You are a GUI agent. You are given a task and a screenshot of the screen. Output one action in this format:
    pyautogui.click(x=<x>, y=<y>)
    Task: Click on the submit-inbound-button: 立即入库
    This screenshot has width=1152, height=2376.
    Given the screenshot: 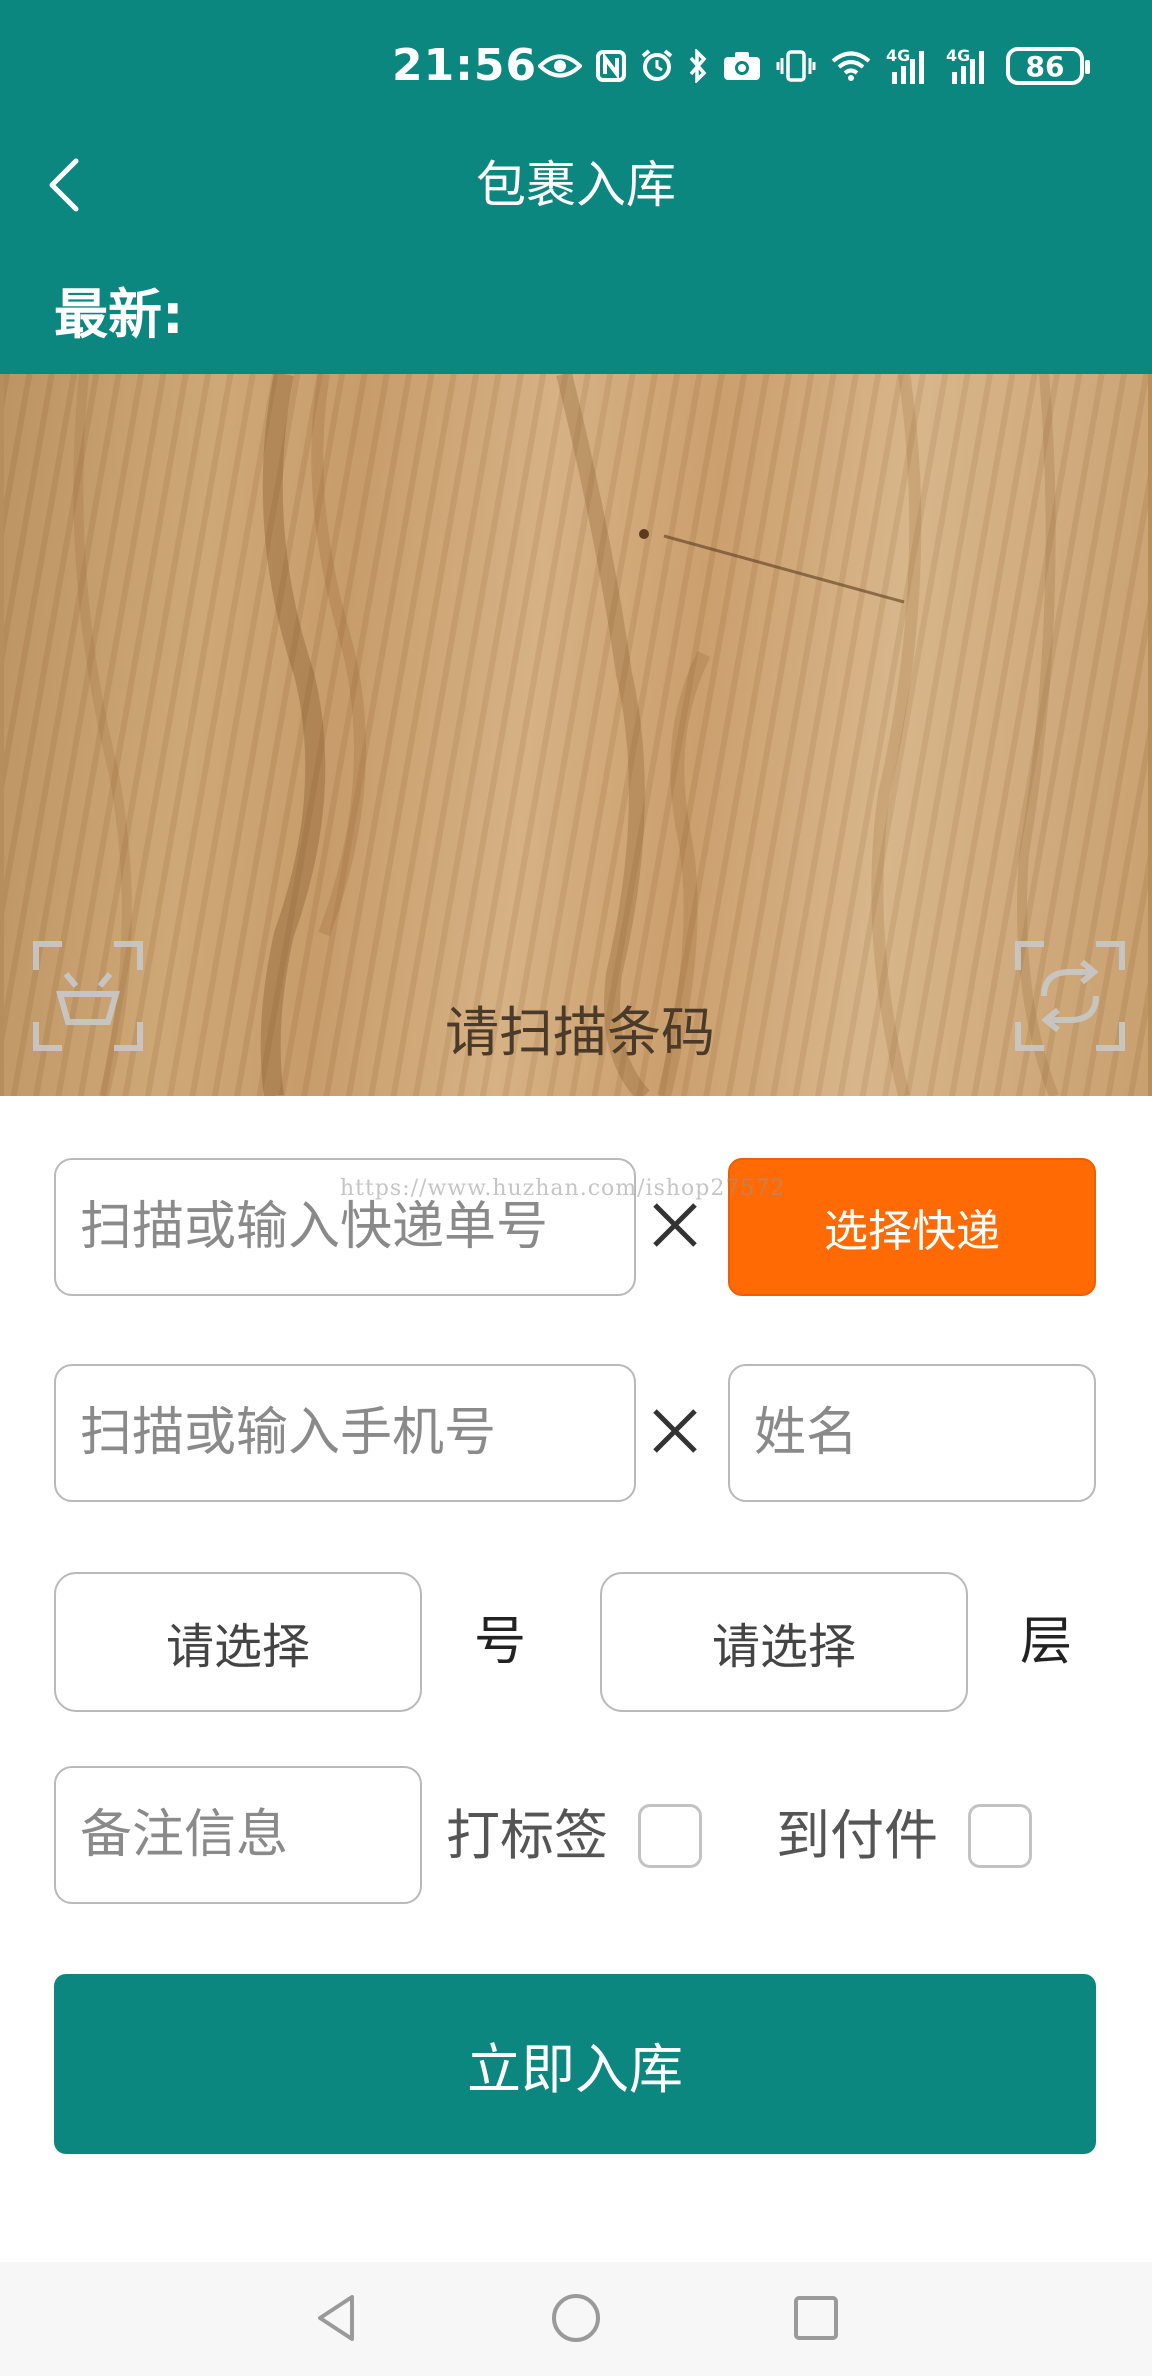 What is the action you would take?
    pyautogui.click(x=575, y=2064)
    